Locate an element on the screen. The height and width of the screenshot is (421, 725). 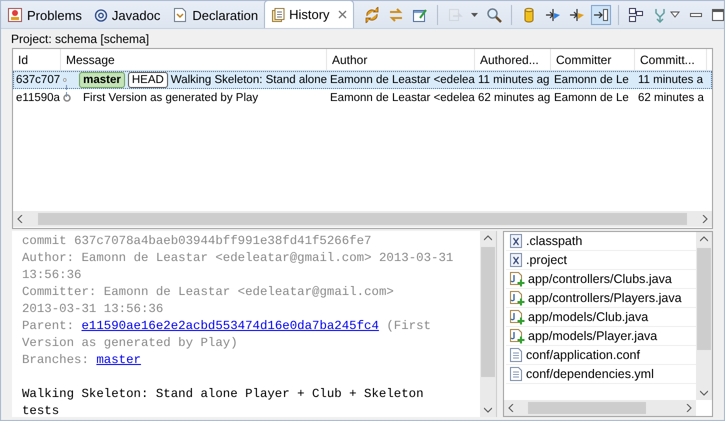
commit-link: e11590ae16e2e2acbd553474d16e0da7ba245fc4 is located at coordinates (230, 326).